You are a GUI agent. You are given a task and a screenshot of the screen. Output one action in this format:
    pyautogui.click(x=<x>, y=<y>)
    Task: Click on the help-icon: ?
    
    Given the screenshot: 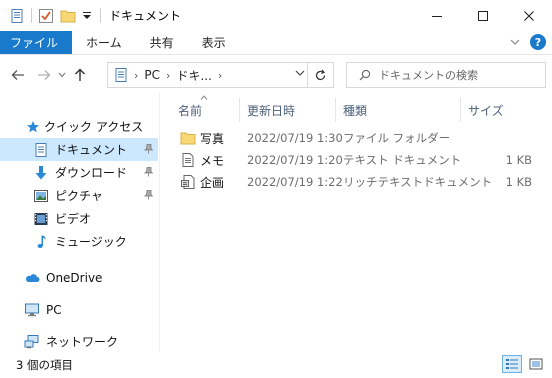 What is the action you would take?
    pyautogui.click(x=538, y=42)
    